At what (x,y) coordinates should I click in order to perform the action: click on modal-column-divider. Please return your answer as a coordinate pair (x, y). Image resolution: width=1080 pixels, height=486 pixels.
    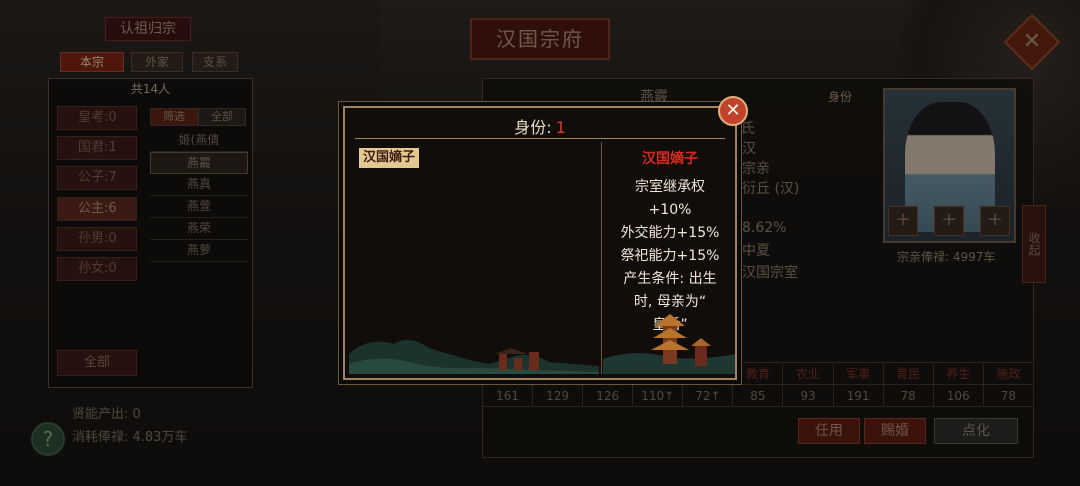
    Looking at the image, I should click on (601, 258).